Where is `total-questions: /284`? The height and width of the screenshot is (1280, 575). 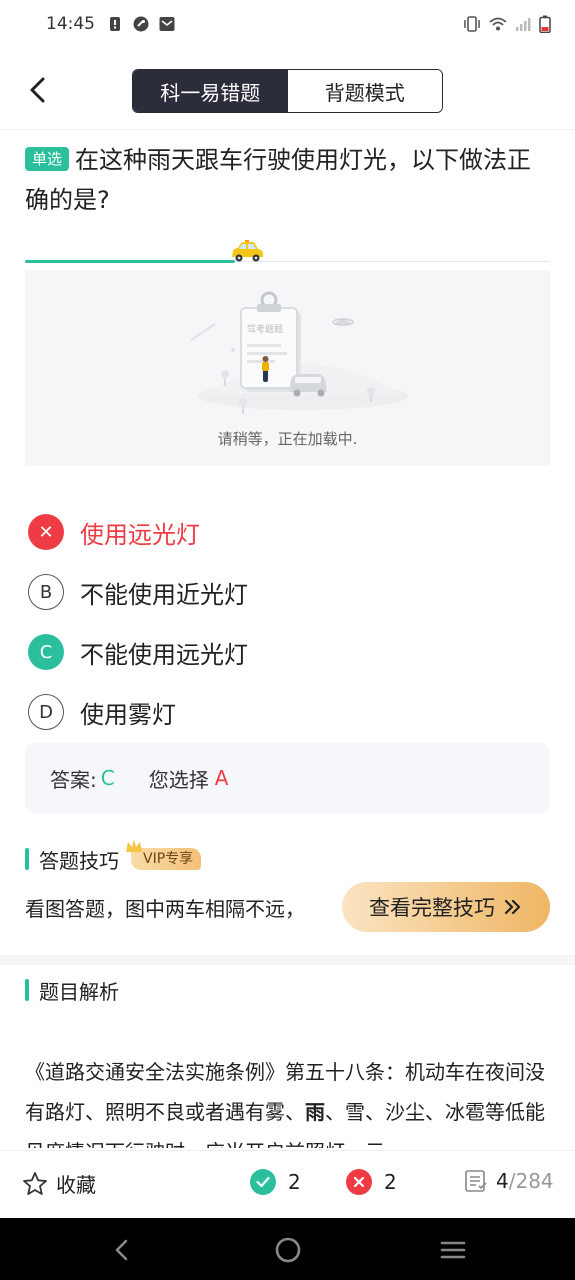
total-questions: /284 is located at coordinates (531, 1181).